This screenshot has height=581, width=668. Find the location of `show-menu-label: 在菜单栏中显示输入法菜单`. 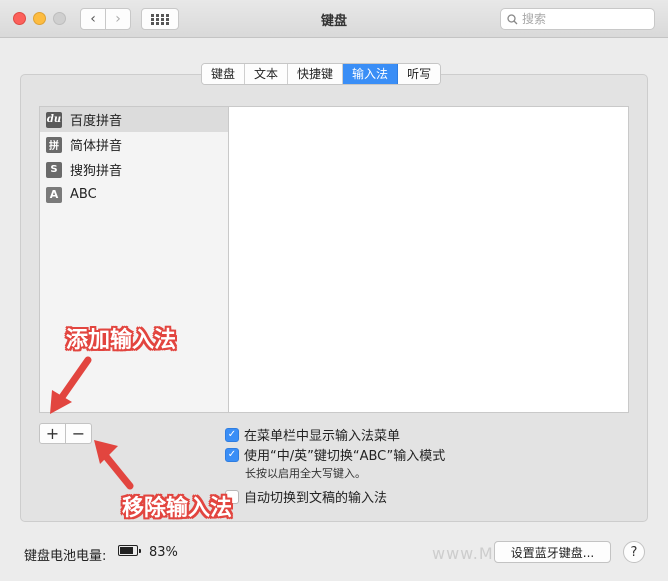

show-menu-label: 在菜单栏中显示输入法菜单 is located at coordinates (322, 436).